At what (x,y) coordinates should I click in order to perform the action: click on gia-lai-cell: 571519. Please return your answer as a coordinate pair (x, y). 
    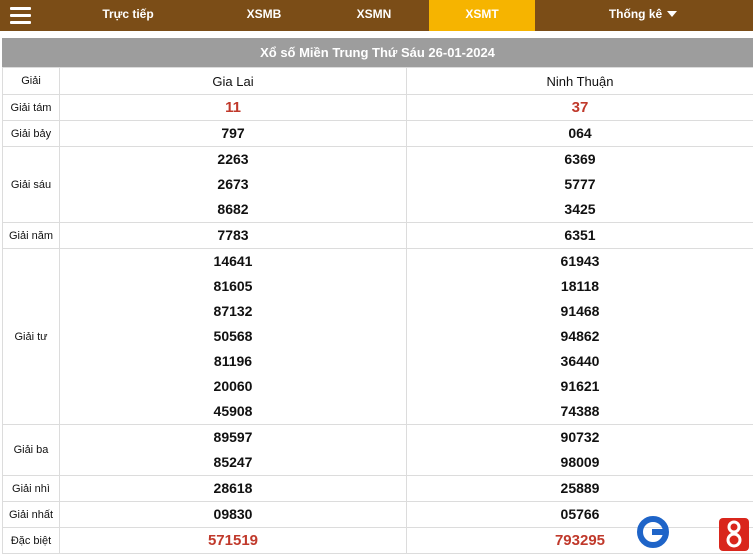
    Looking at the image, I should click on (233, 540).